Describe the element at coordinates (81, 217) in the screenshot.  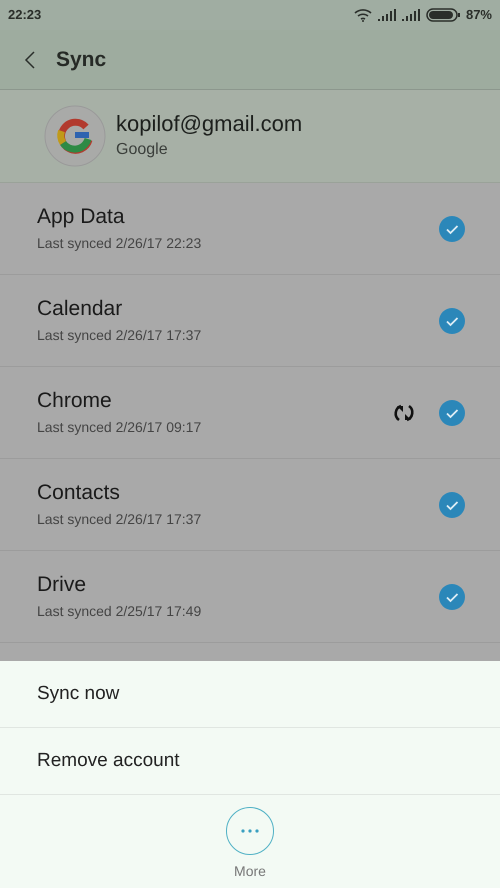
I see `sync-item-name: App Data` at that location.